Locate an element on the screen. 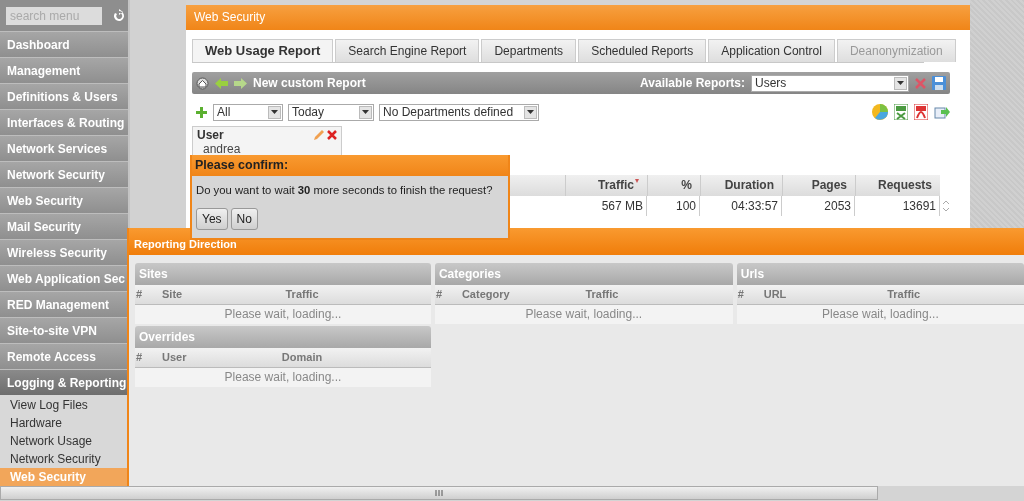  panel-title: Categories is located at coordinates (583, 274).